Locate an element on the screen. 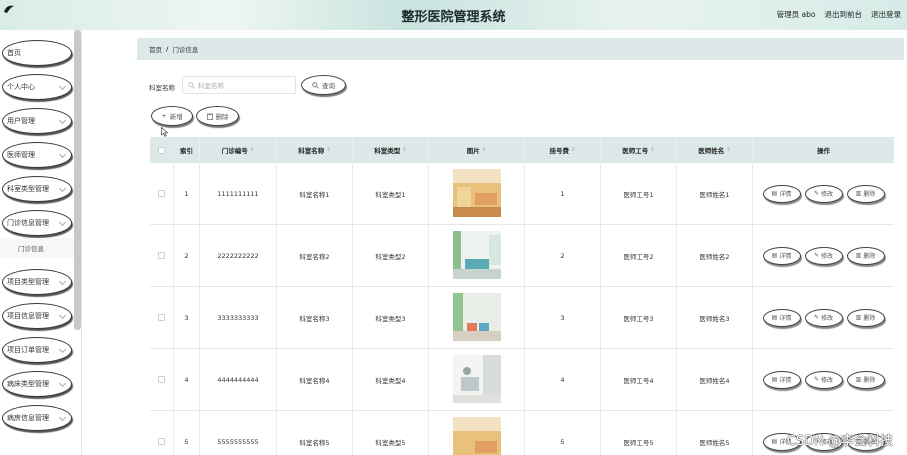 The image size is (907, 455). sidebar-item: 项目信息管理 is located at coordinates (37, 316).